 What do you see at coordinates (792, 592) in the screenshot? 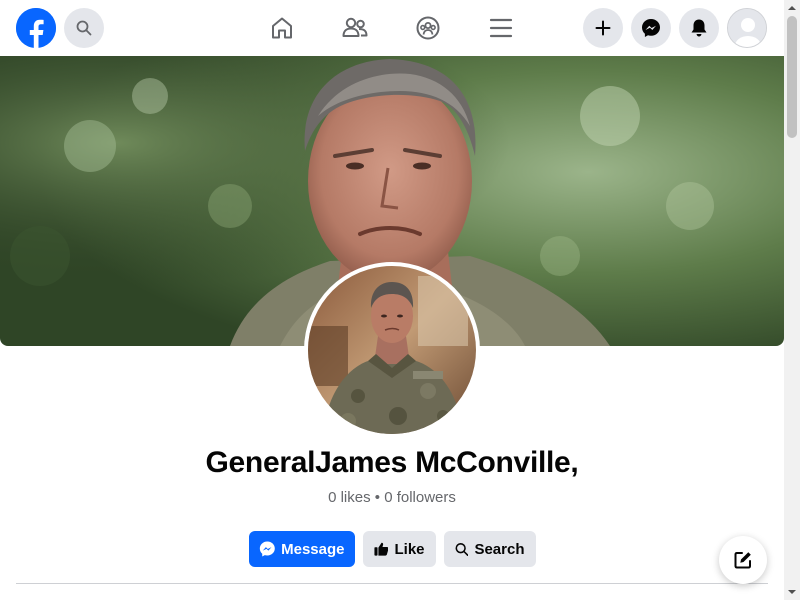
I see `scroll-down-icon` at bounding box center [792, 592].